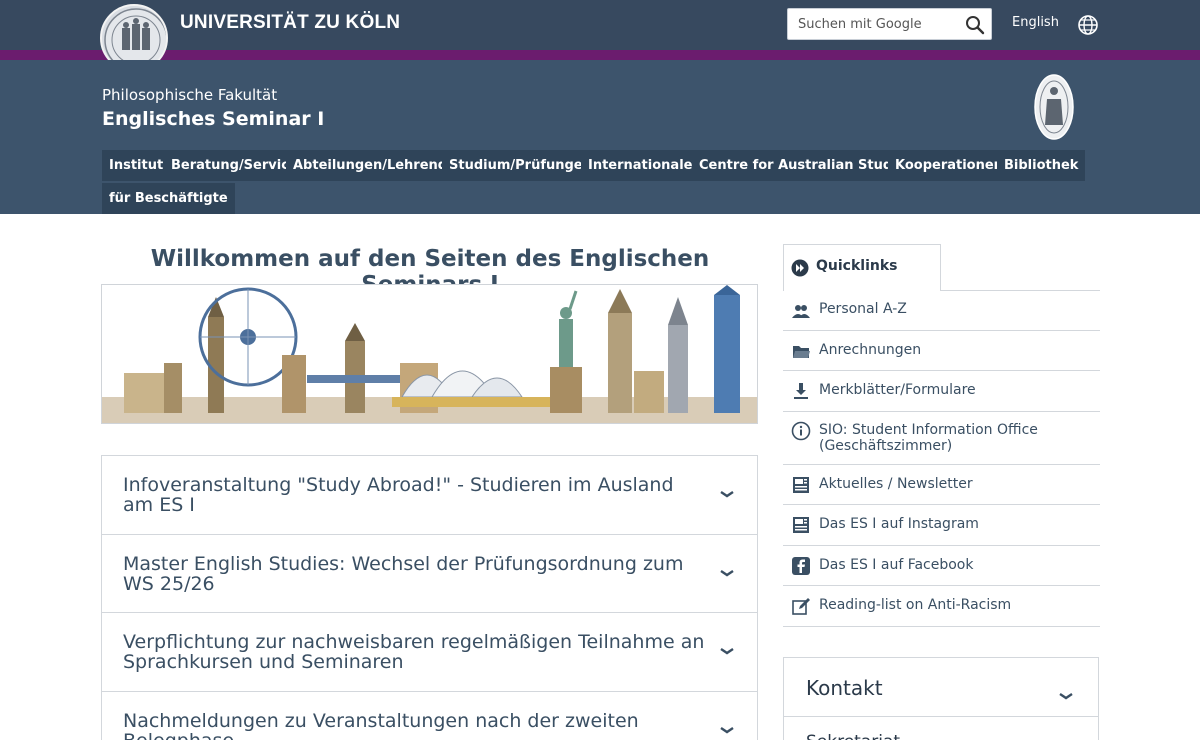 This screenshot has width=1200, height=740. Describe the element at coordinates (949, 165) in the screenshot. I see `nav-item-kooperationen: Kooperationen` at that location.